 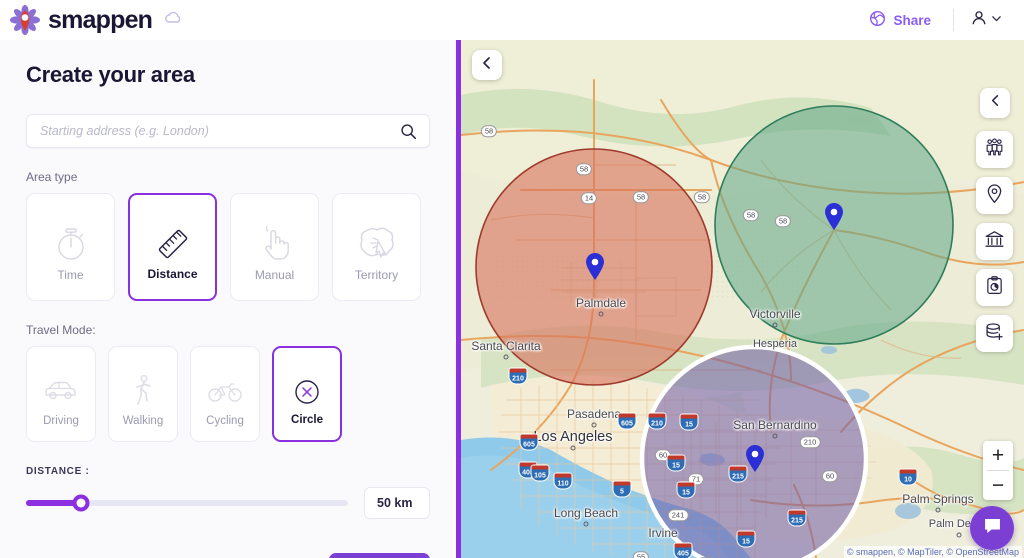 What do you see at coordinates (979, 20) in the screenshot?
I see `user-avatar-icon` at bounding box center [979, 20].